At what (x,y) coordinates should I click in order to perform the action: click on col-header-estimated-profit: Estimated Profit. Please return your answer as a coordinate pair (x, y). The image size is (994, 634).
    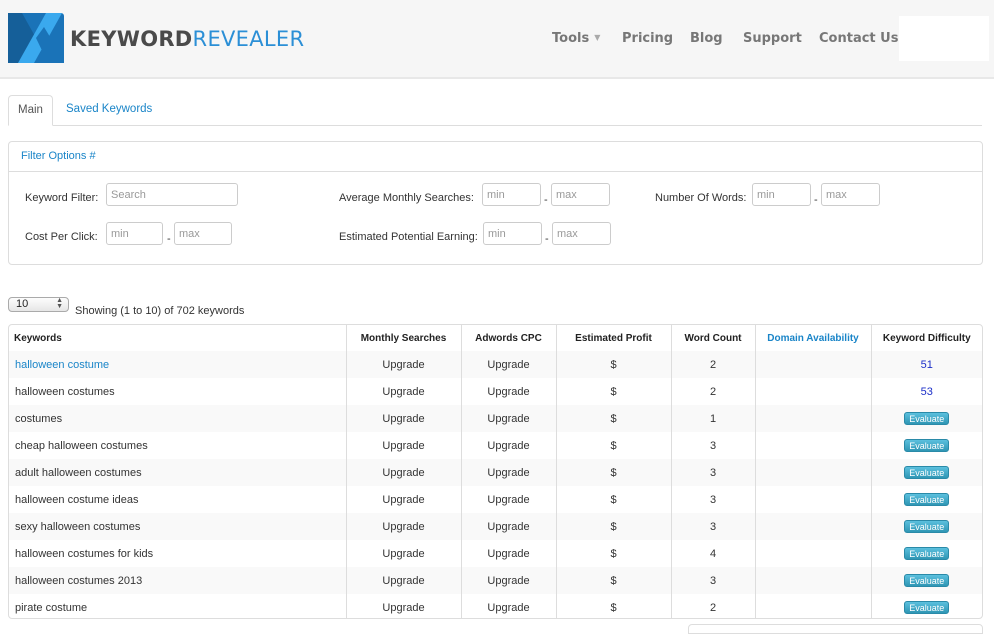
    Looking at the image, I should click on (613, 338).